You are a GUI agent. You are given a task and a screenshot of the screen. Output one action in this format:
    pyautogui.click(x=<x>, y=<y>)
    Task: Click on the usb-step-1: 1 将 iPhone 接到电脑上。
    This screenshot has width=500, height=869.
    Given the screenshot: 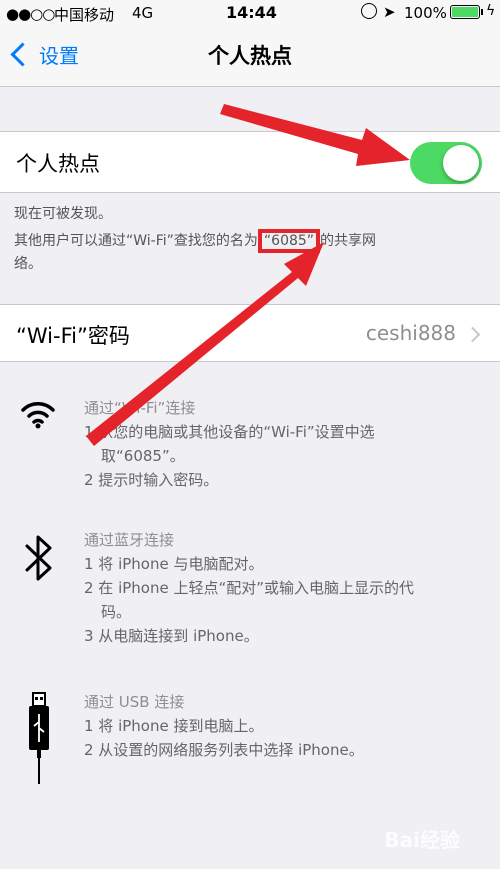 What is the action you would take?
    pyautogui.click(x=174, y=726)
    